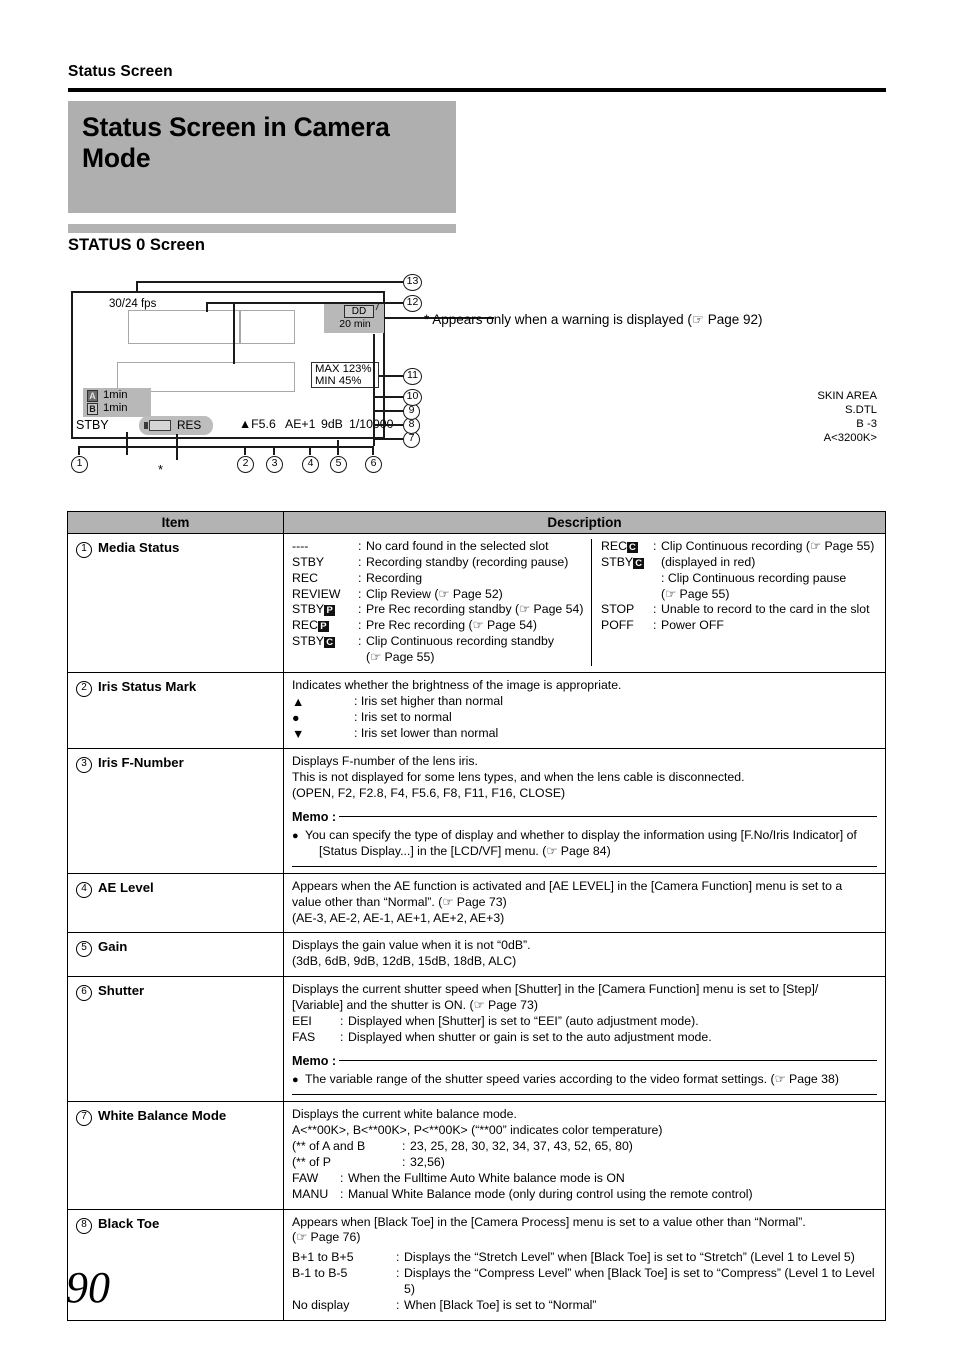  What do you see at coordinates (404, 1114) in the screenshot?
I see `desc-line: Displays the current white balance mode.` at bounding box center [404, 1114].